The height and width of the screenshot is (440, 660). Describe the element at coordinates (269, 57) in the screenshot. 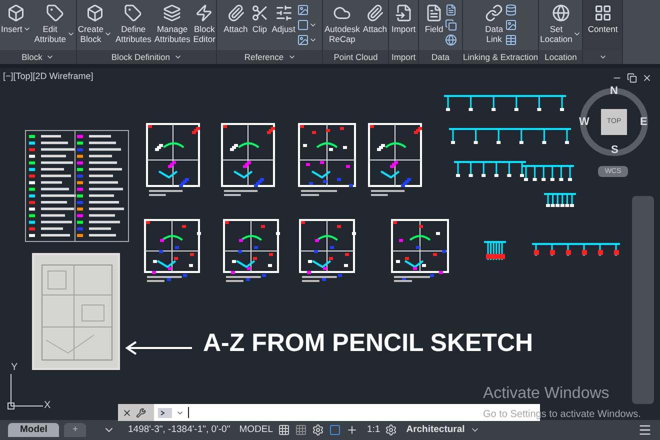

I see `panel-label: Reference` at that location.